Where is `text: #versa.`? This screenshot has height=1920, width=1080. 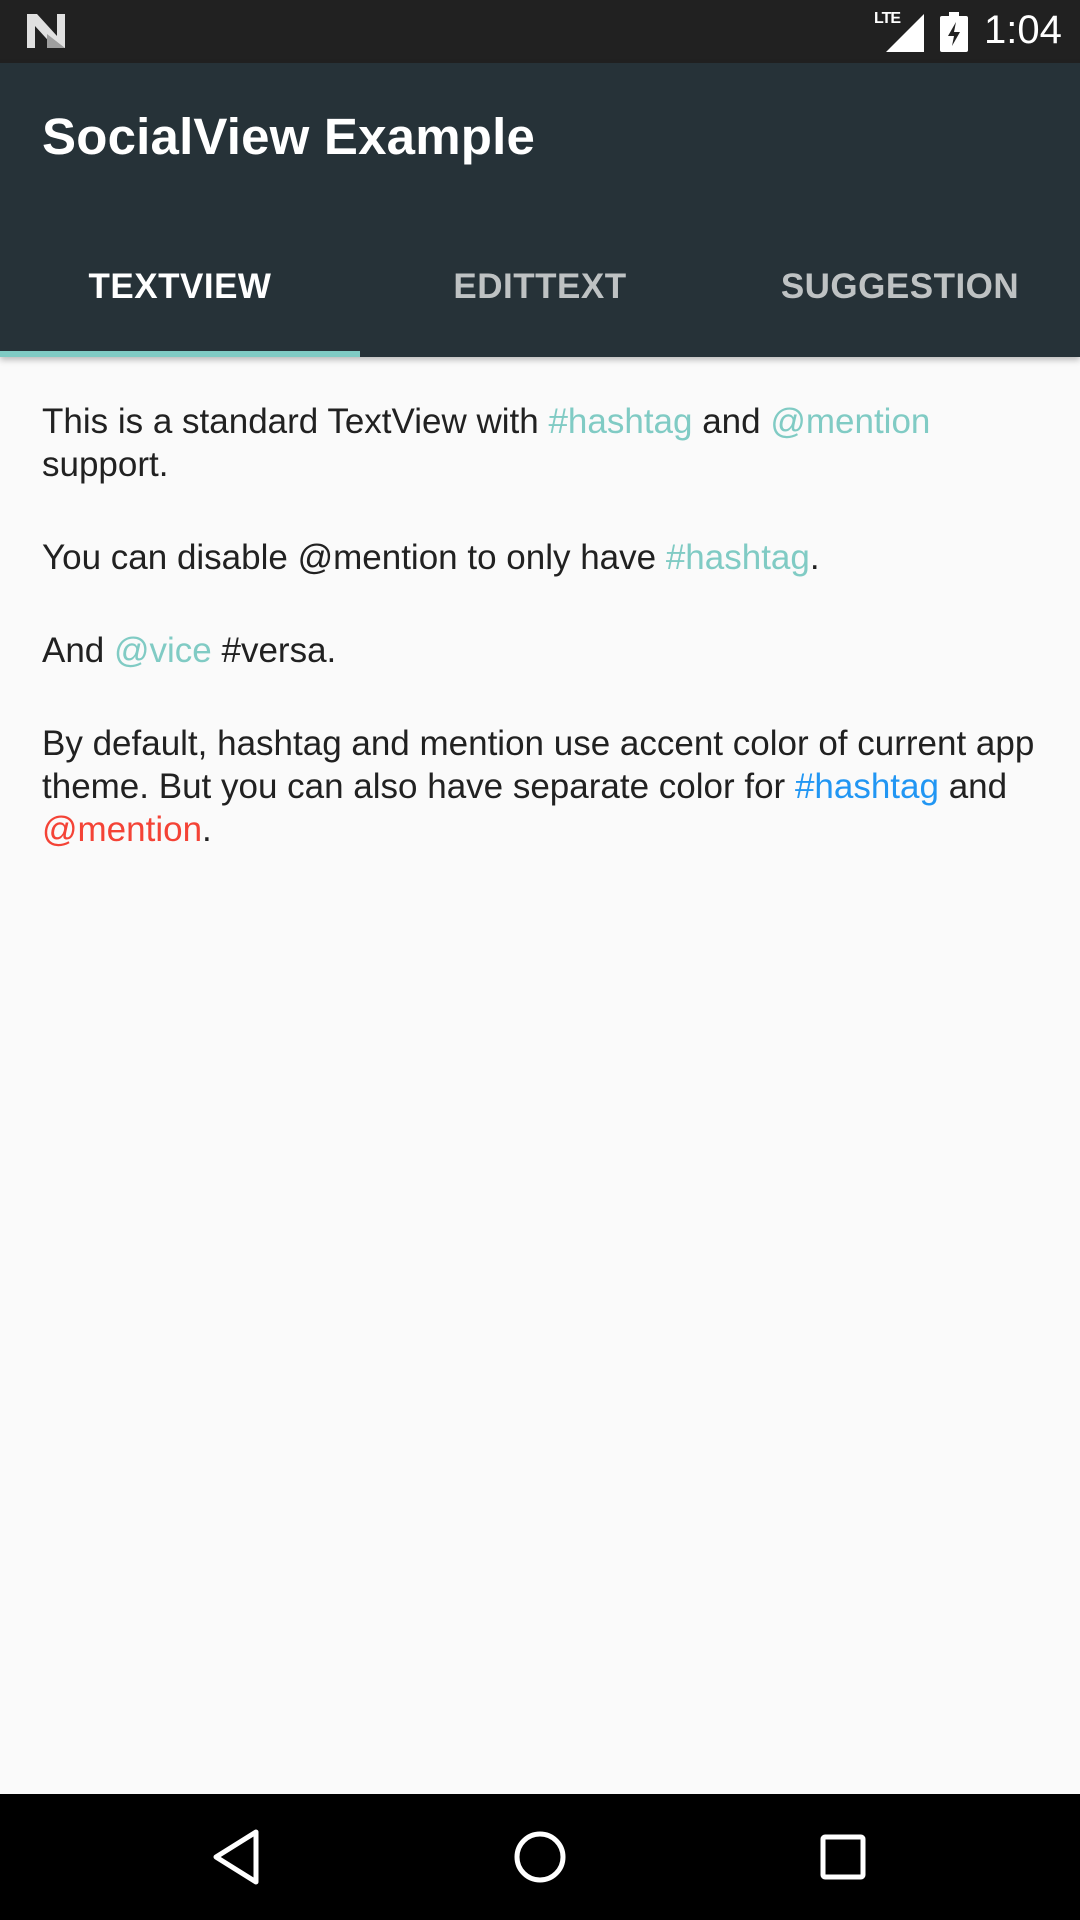
text: #versa. is located at coordinates (274, 650).